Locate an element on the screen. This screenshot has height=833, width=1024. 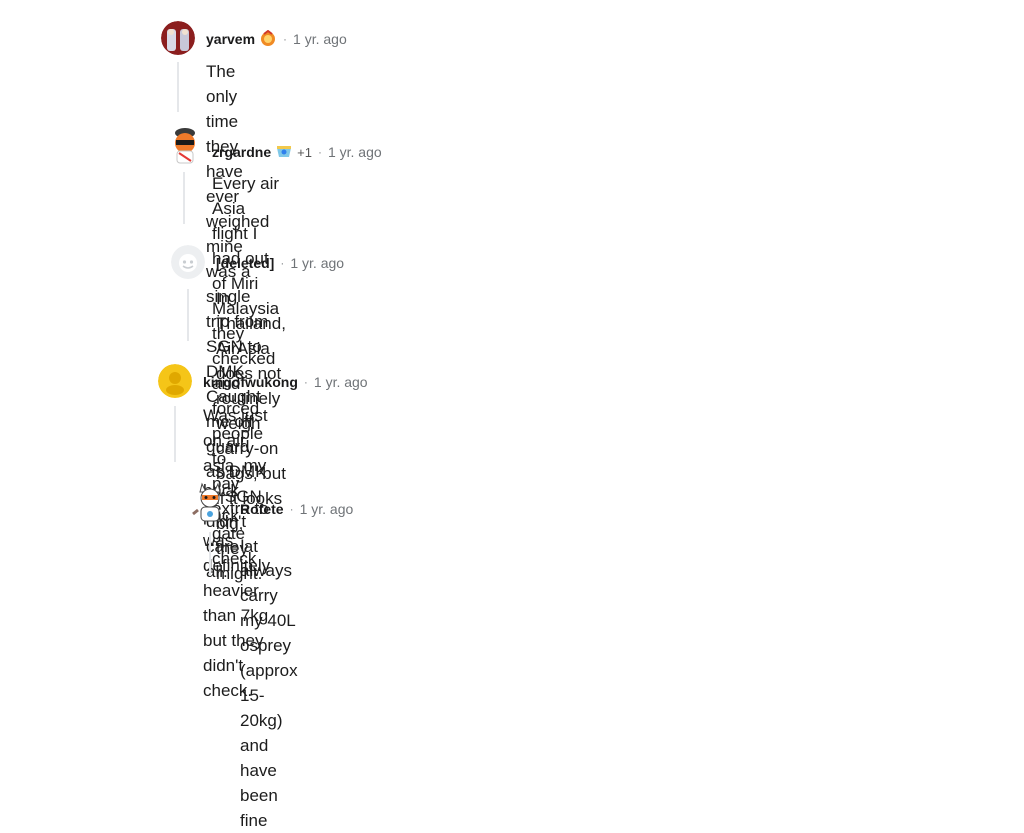
username: zrgardne is located at coordinates (241, 152).